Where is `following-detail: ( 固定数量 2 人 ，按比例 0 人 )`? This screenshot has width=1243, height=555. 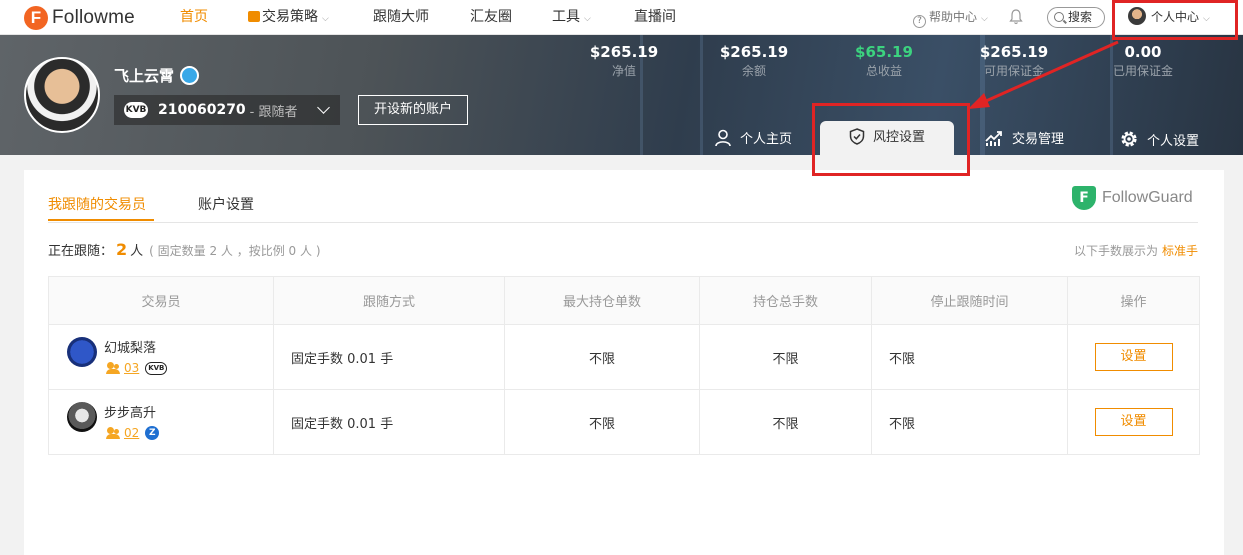 following-detail: ( 固定数量 2 人 ，按比例 0 人 ) is located at coordinates (235, 251).